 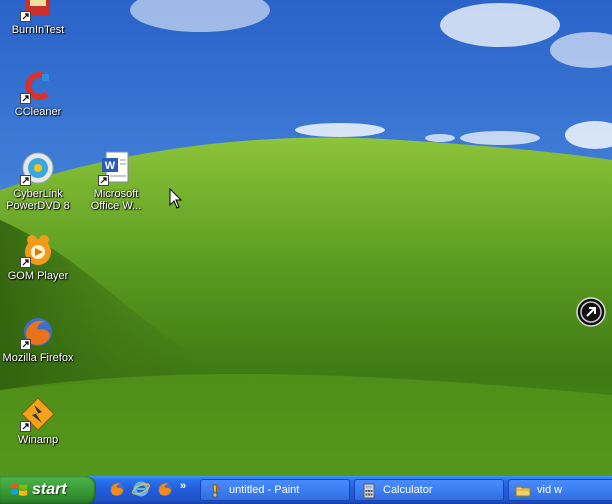 I want to click on svg-text: W, so click(x=110, y=166).